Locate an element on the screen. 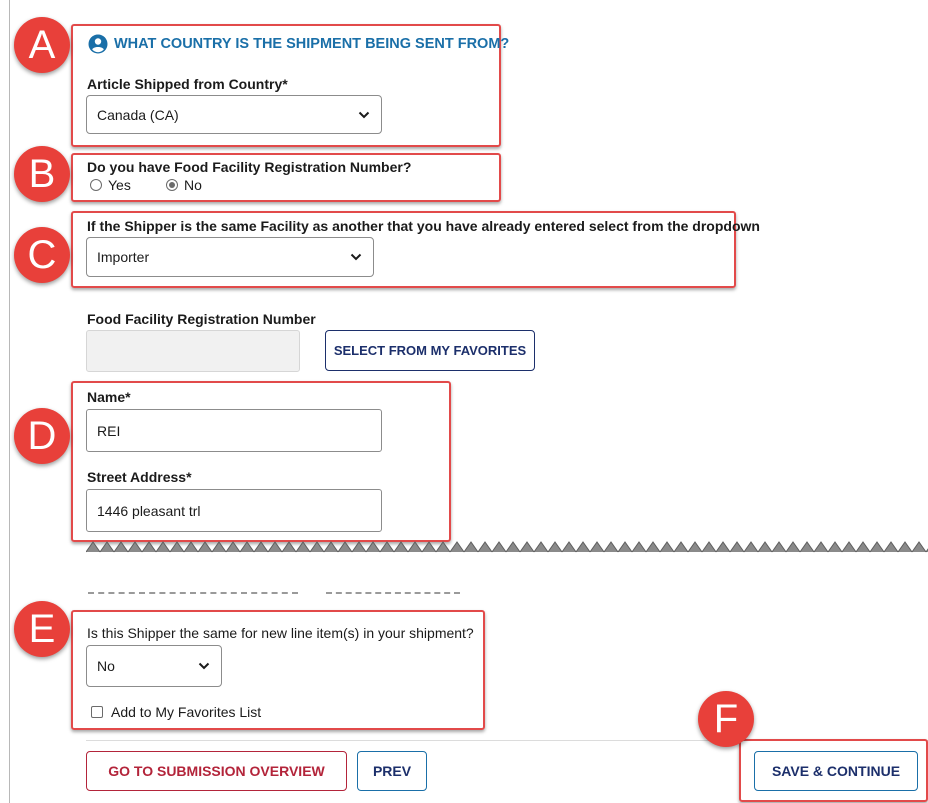 The height and width of the screenshot is (803, 928). callout-c: C is located at coordinates (42, 255).